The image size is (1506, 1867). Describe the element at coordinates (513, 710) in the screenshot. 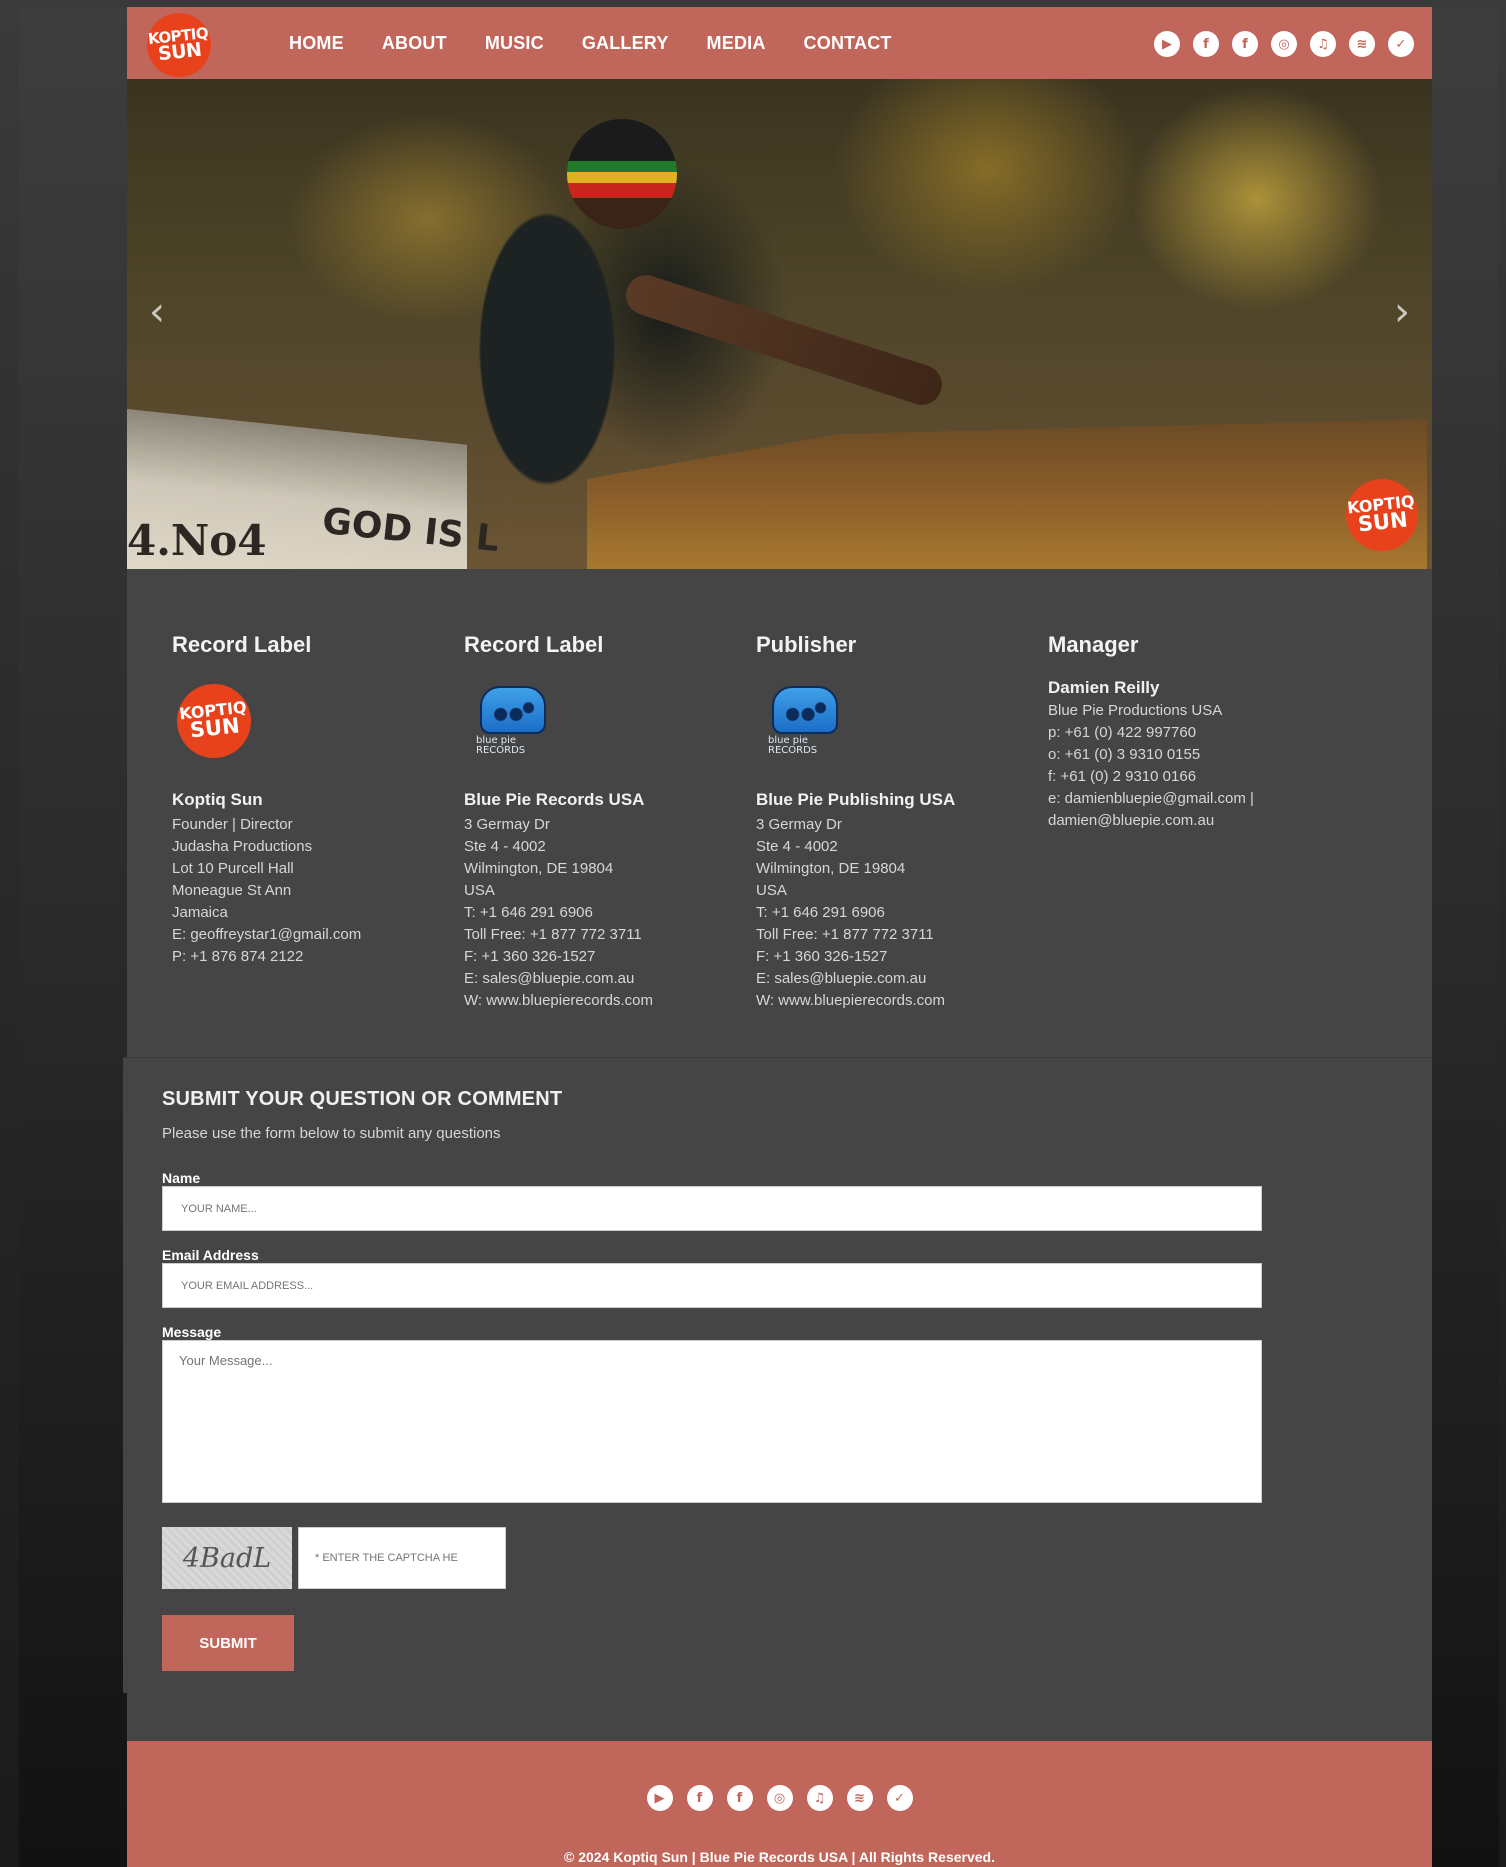

I see `blue-pie-icon` at that location.